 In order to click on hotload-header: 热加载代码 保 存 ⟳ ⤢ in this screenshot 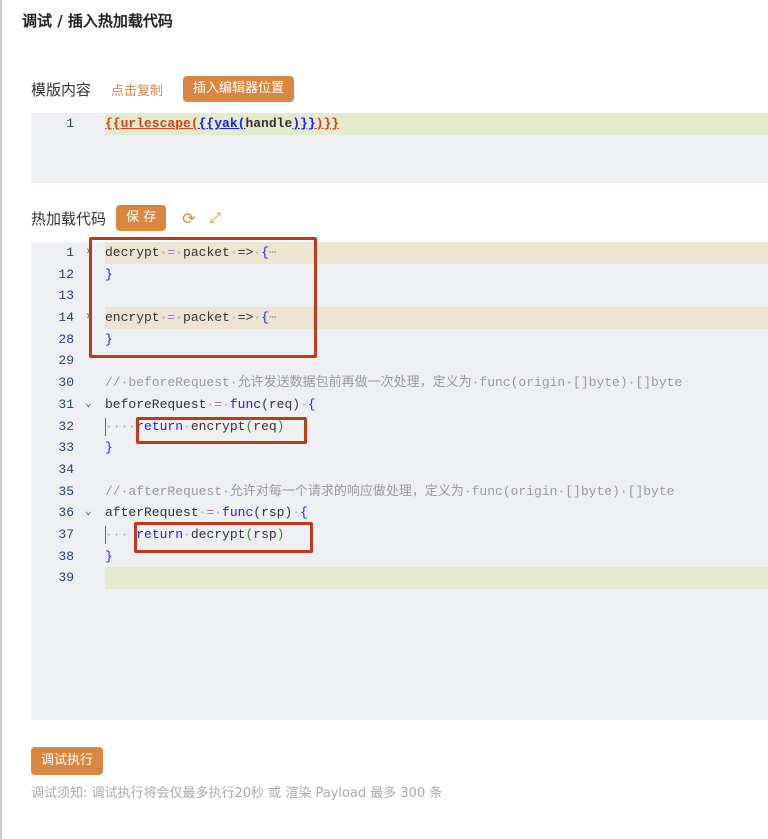, I will do `click(126, 218)`.